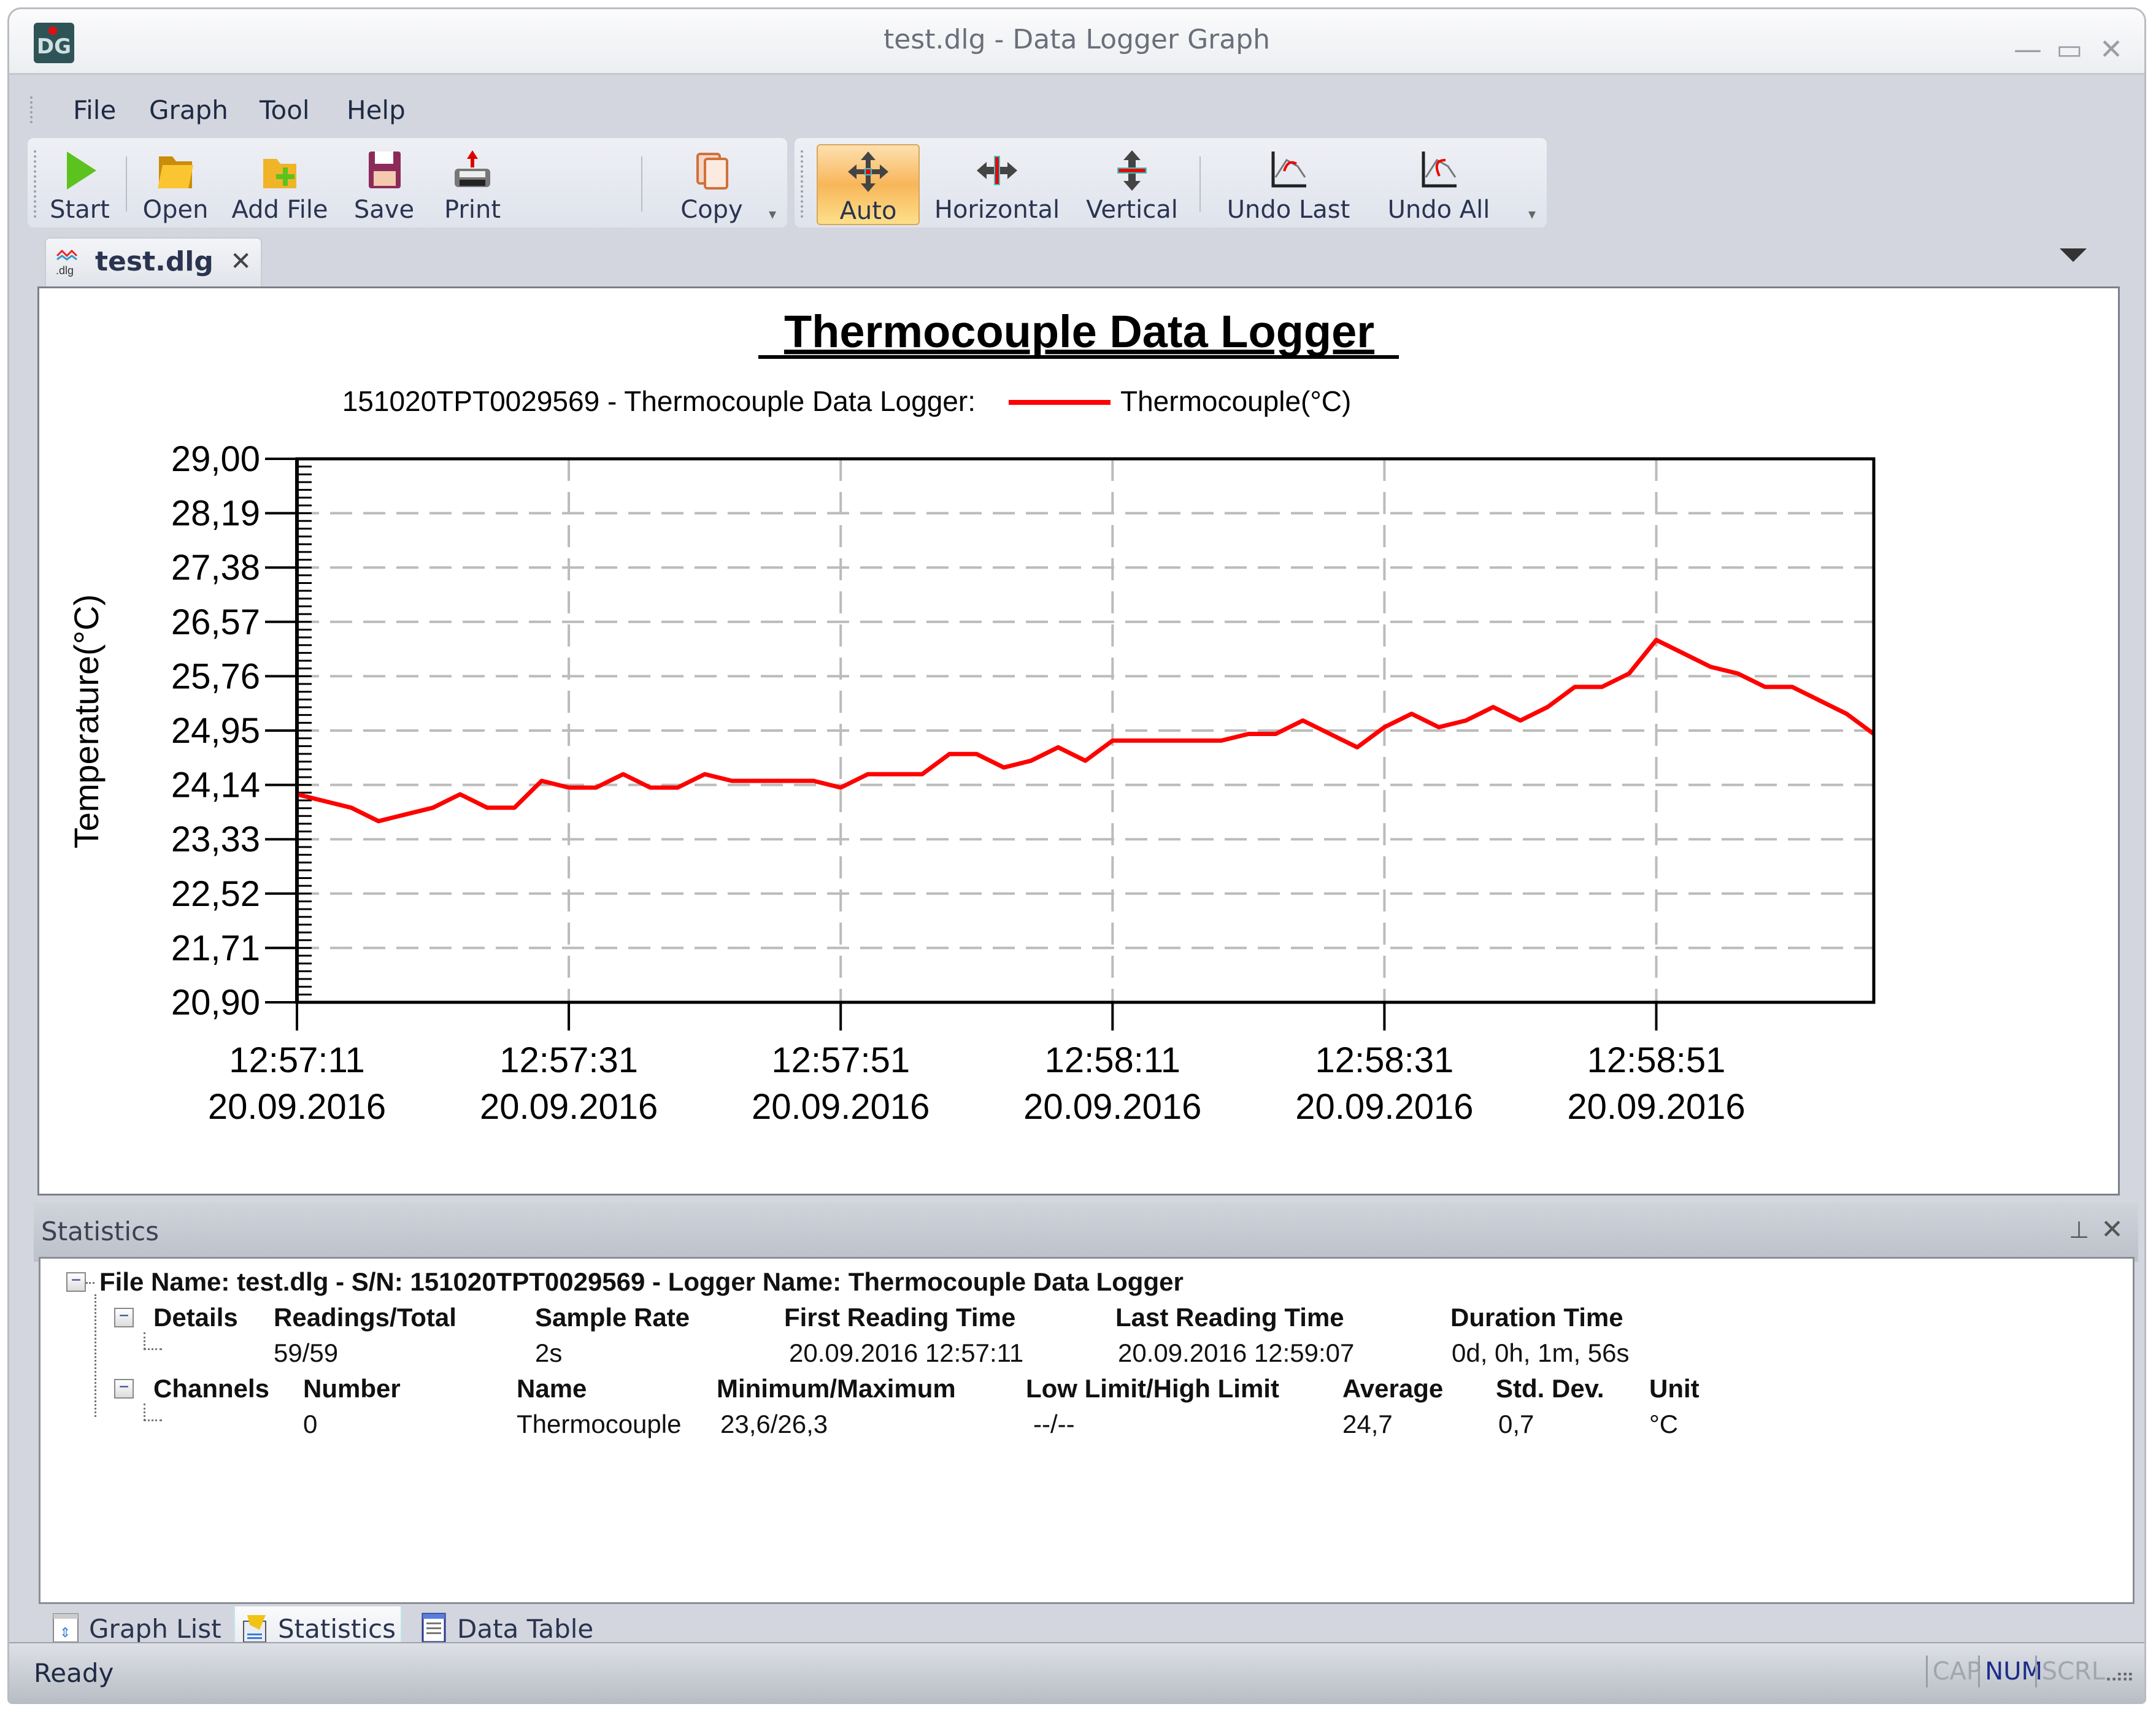 Image resolution: width=2156 pixels, height=1712 pixels. I want to click on y-tick-label: 25,76, so click(215, 676).